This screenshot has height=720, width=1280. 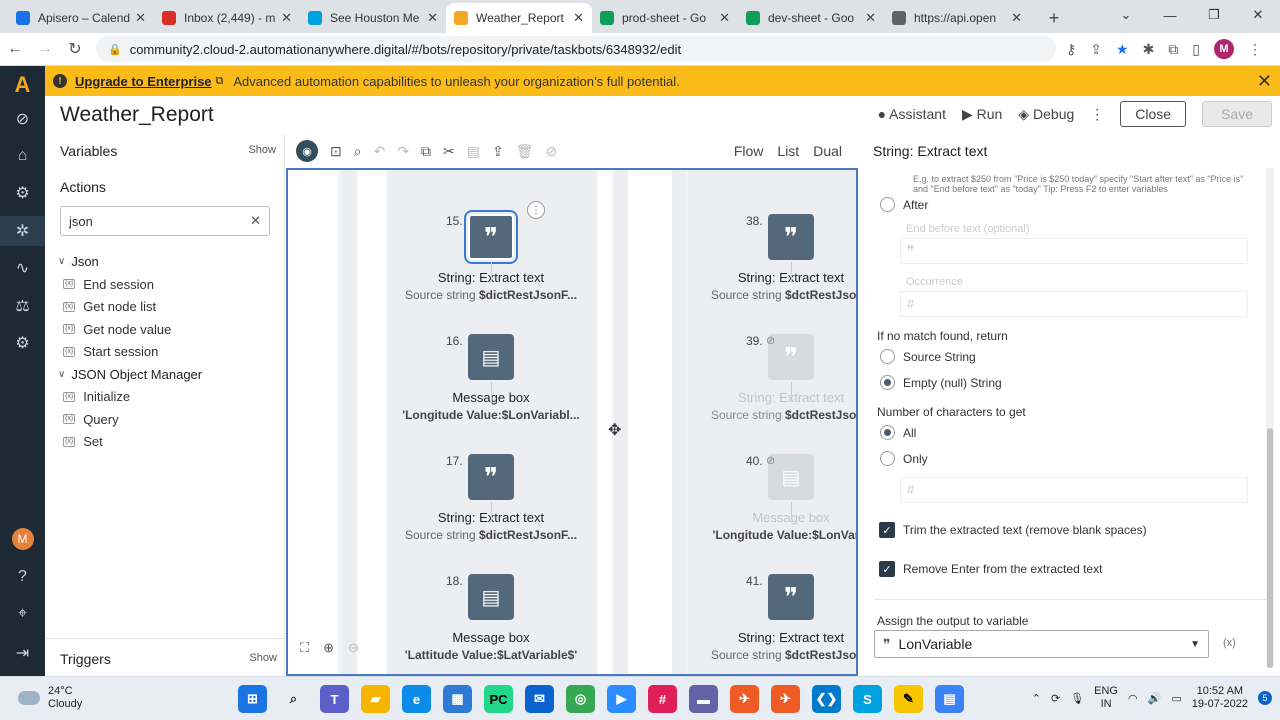 I want to click on empty-string-radio: Empty (null) String, so click(x=941, y=382).